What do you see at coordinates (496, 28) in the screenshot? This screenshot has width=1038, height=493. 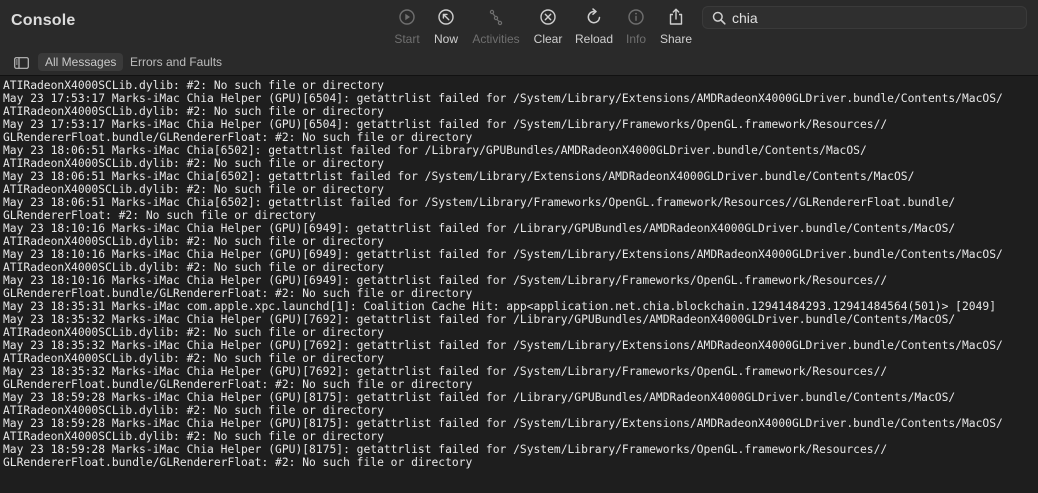 I see `activities-button: Activities` at bounding box center [496, 28].